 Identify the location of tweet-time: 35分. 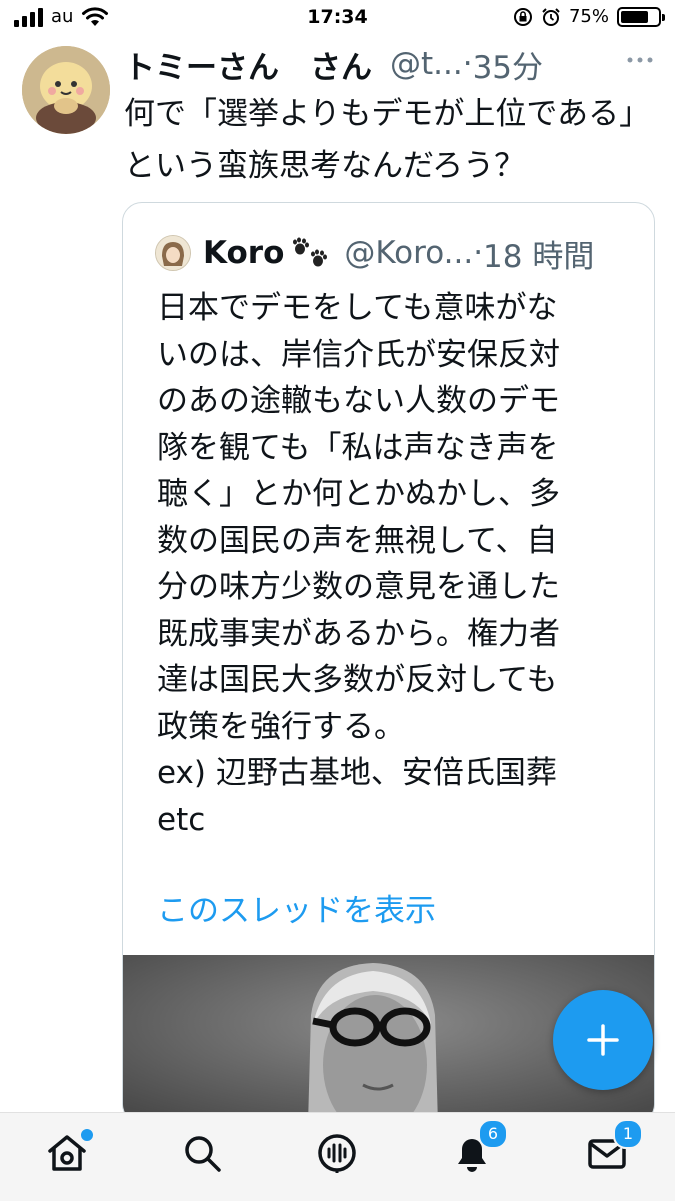
(508, 64).